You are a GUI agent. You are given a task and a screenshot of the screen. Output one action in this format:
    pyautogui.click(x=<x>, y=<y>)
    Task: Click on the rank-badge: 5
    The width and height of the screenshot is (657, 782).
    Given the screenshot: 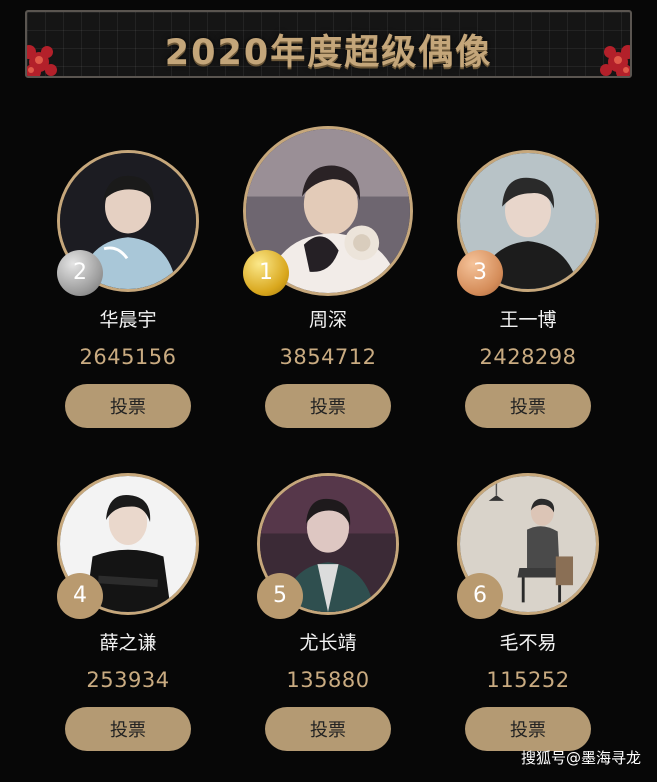 What is the action you would take?
    pyautogui.click(x=280, y=596)
    